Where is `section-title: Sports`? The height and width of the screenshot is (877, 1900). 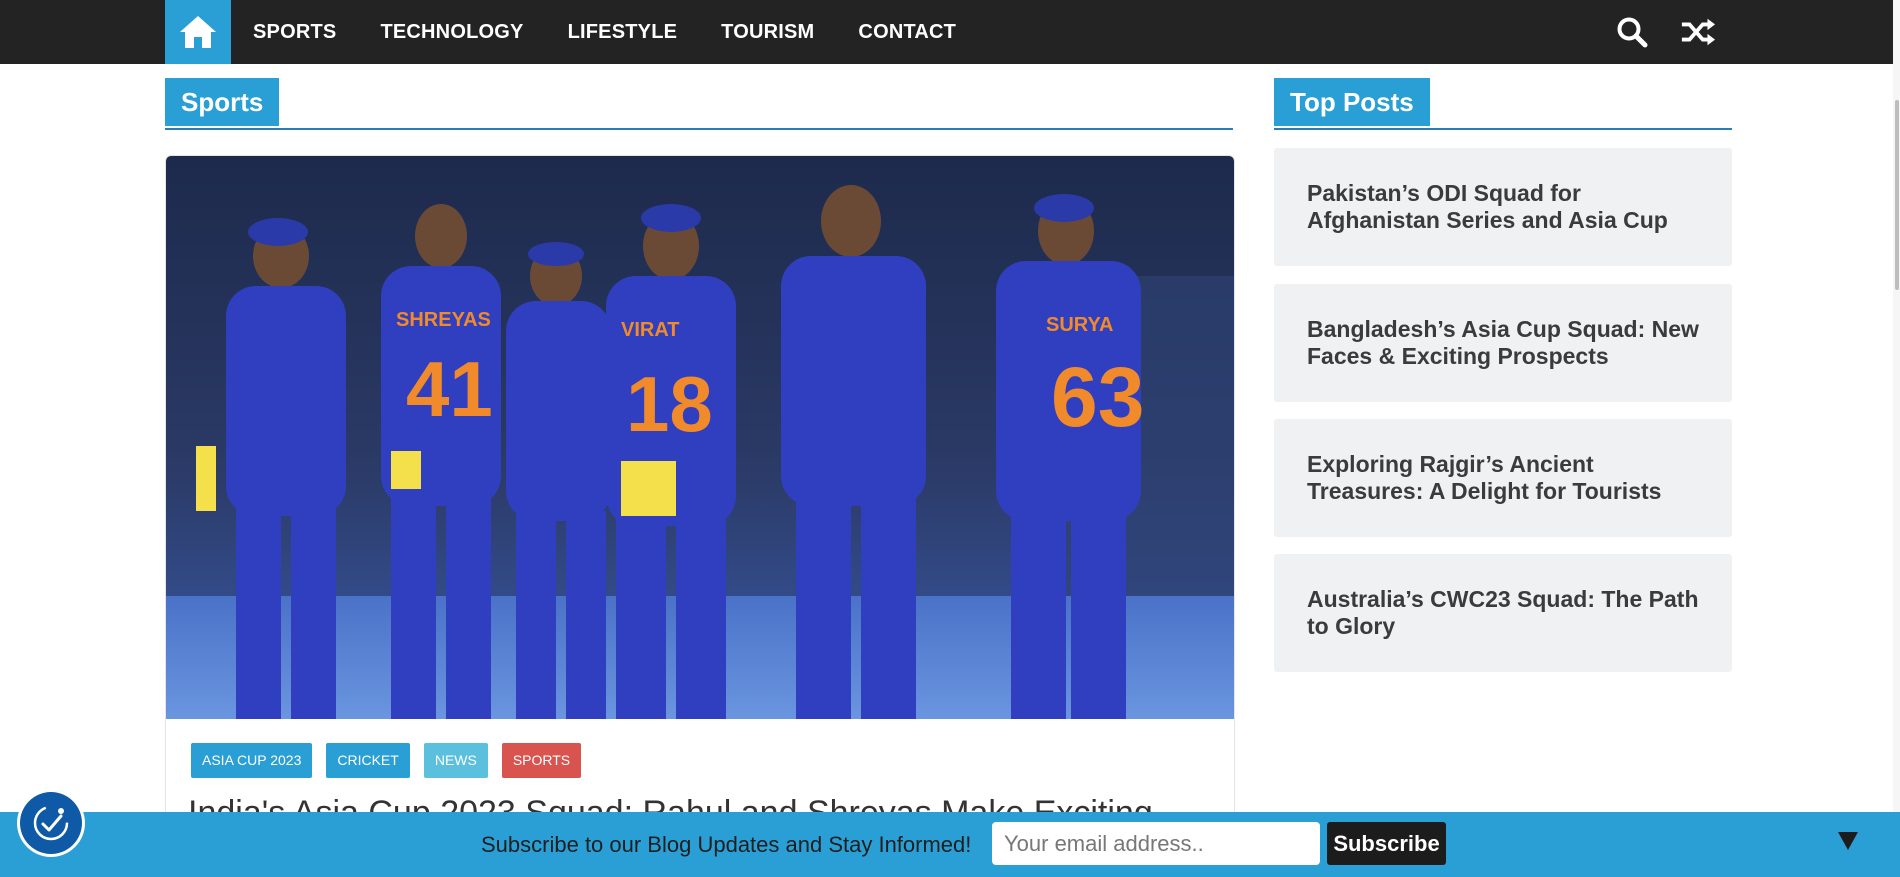 section-title: Sports is located at coordinates (222, 102).